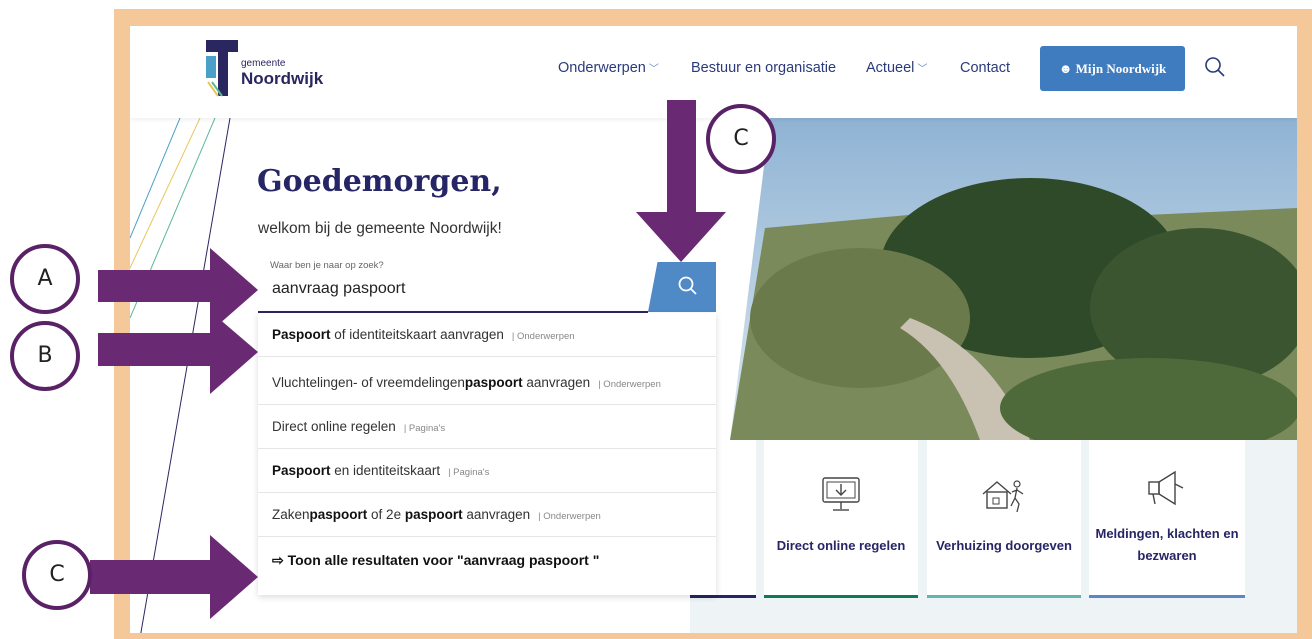 This screenshot has height=639, width=1312. I want to click on annotation-label-a: A, so click(45, 279).